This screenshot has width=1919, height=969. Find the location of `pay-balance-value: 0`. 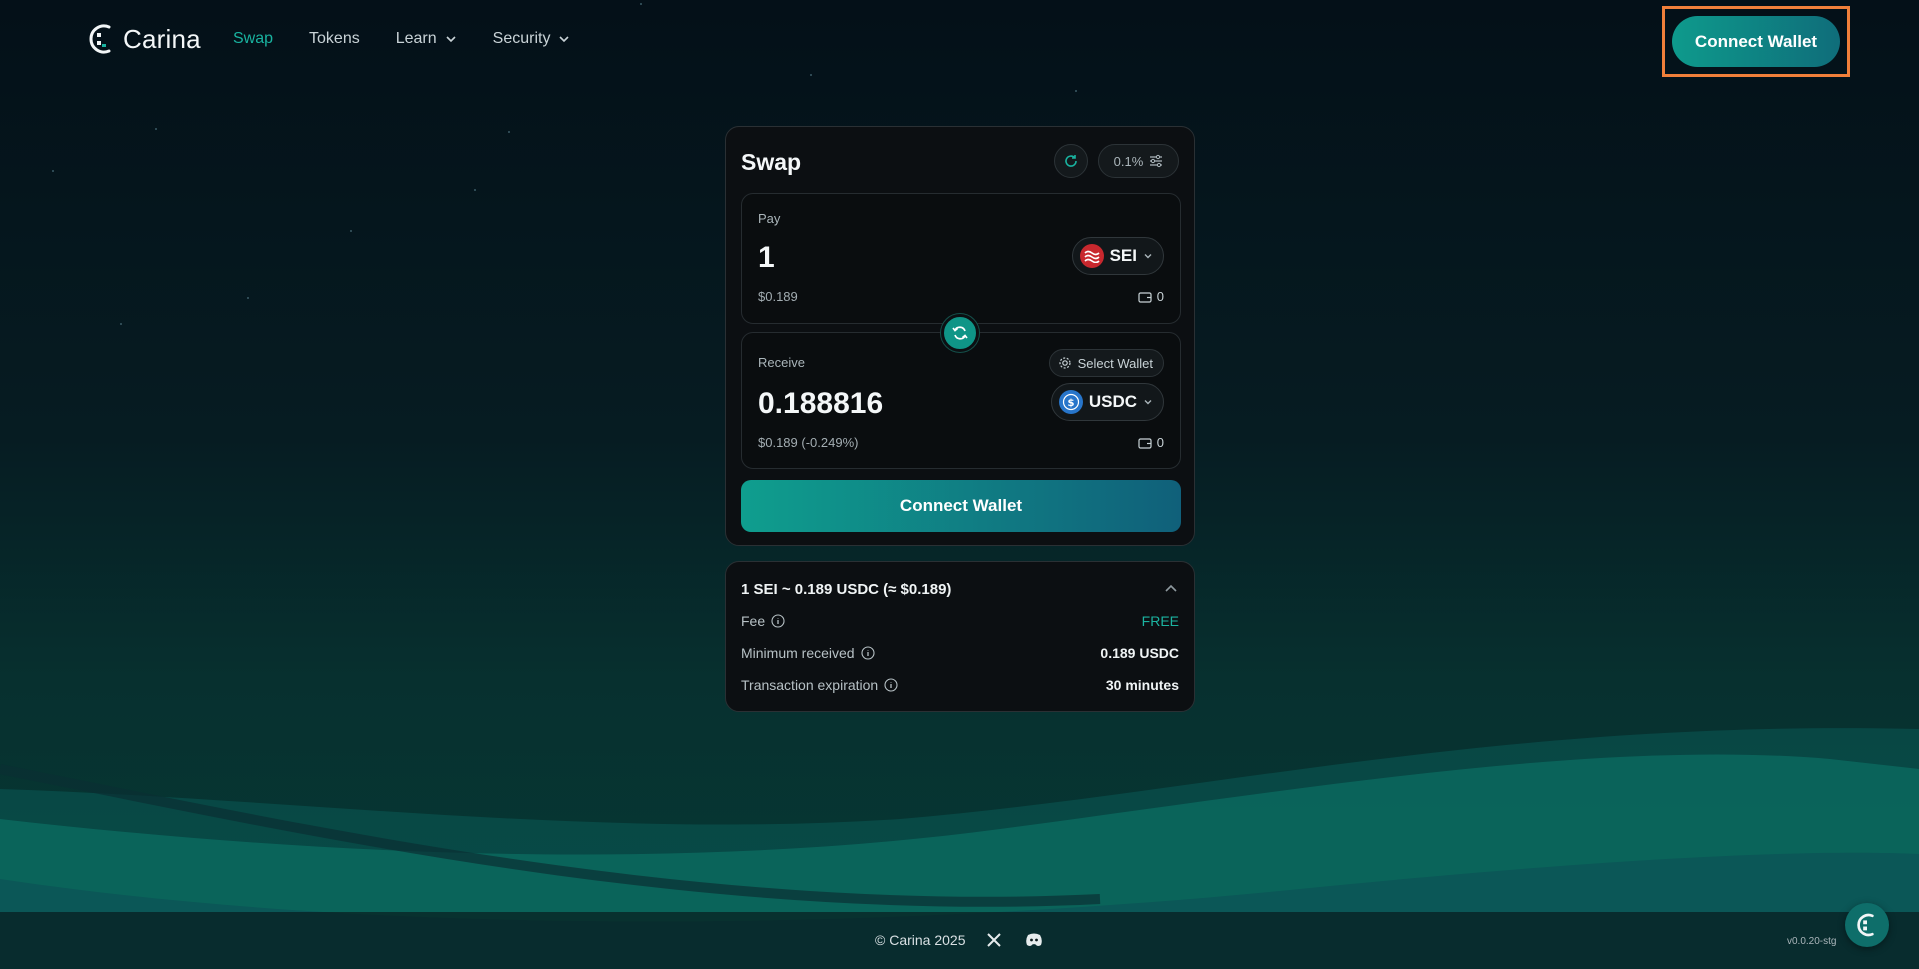

pay-balance-value: 0 is located at coordinates (1160, 296).